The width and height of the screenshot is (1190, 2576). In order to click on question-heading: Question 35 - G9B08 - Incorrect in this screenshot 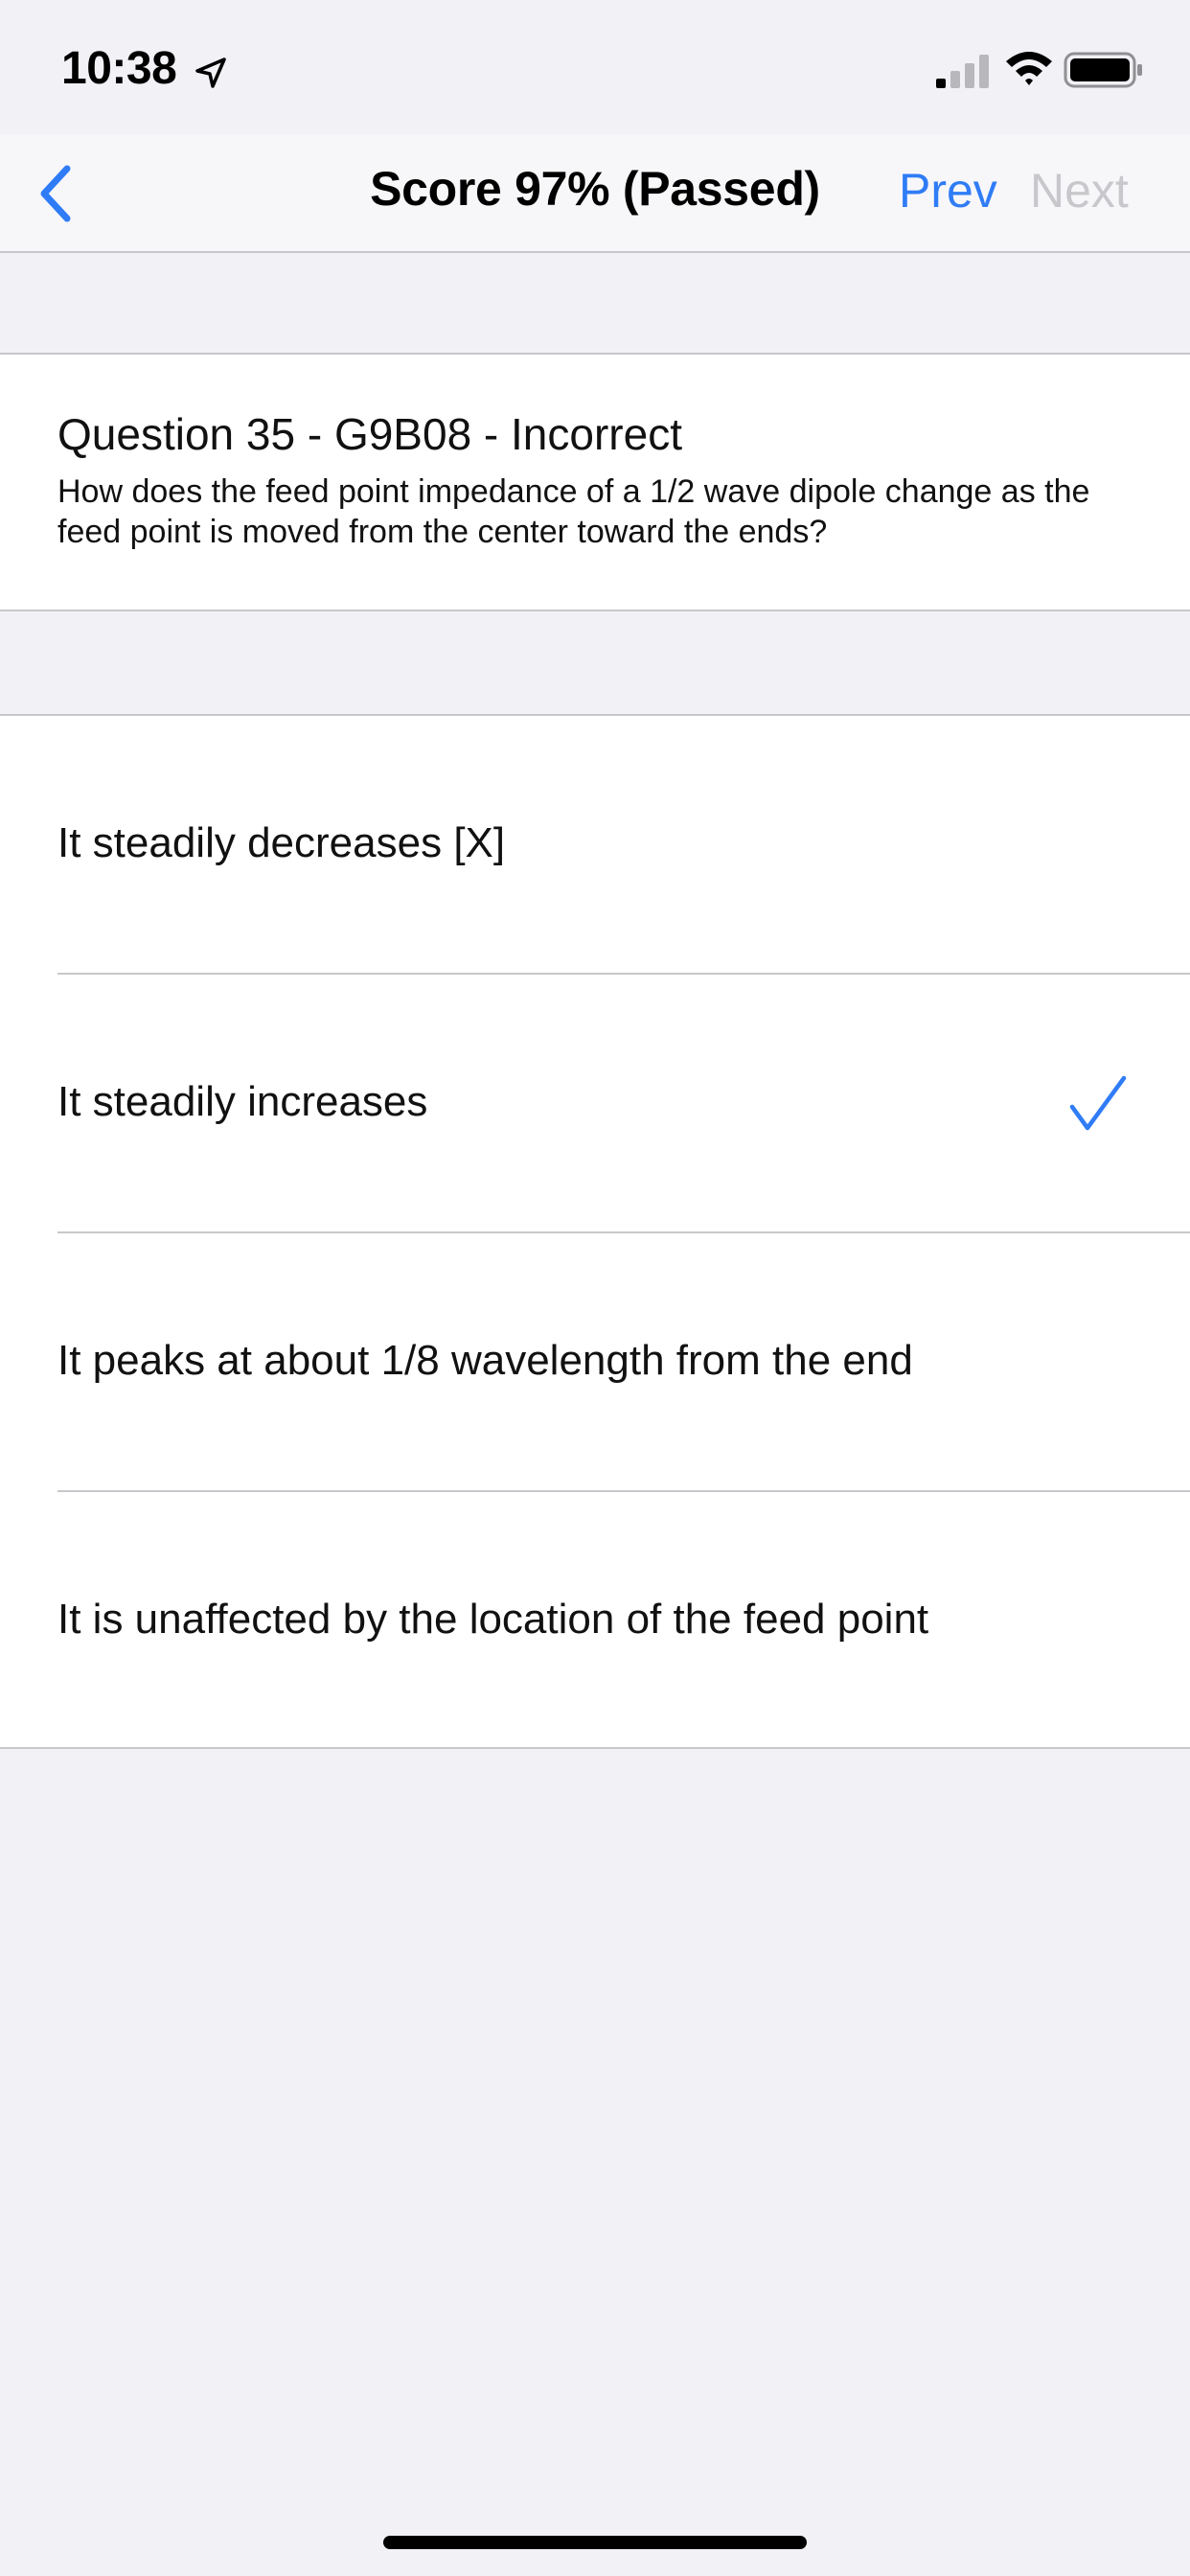, I will do `click(370, 434)`.